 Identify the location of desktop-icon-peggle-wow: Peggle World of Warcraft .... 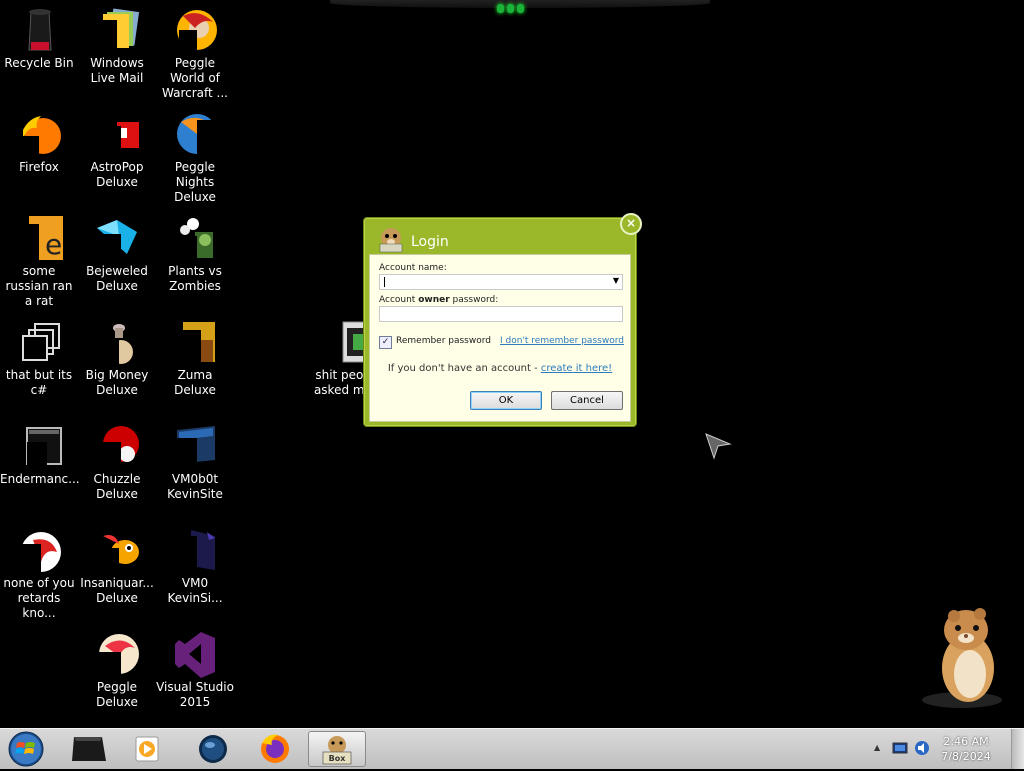
(195, 51).